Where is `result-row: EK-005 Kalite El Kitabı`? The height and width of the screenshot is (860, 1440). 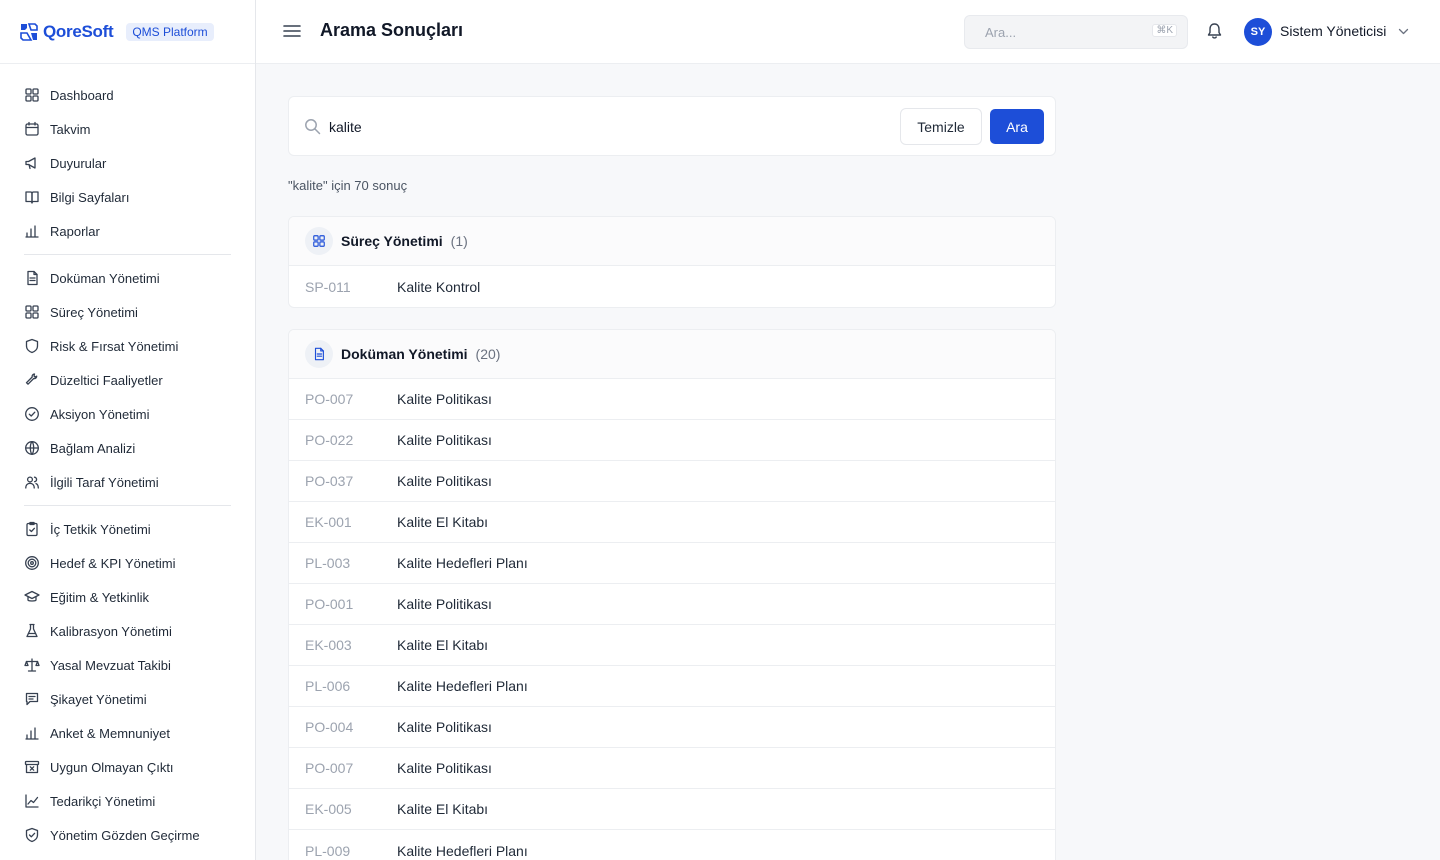 result-row: EK-005 Kalite El Kitabı is located at coordinates (672, 809).